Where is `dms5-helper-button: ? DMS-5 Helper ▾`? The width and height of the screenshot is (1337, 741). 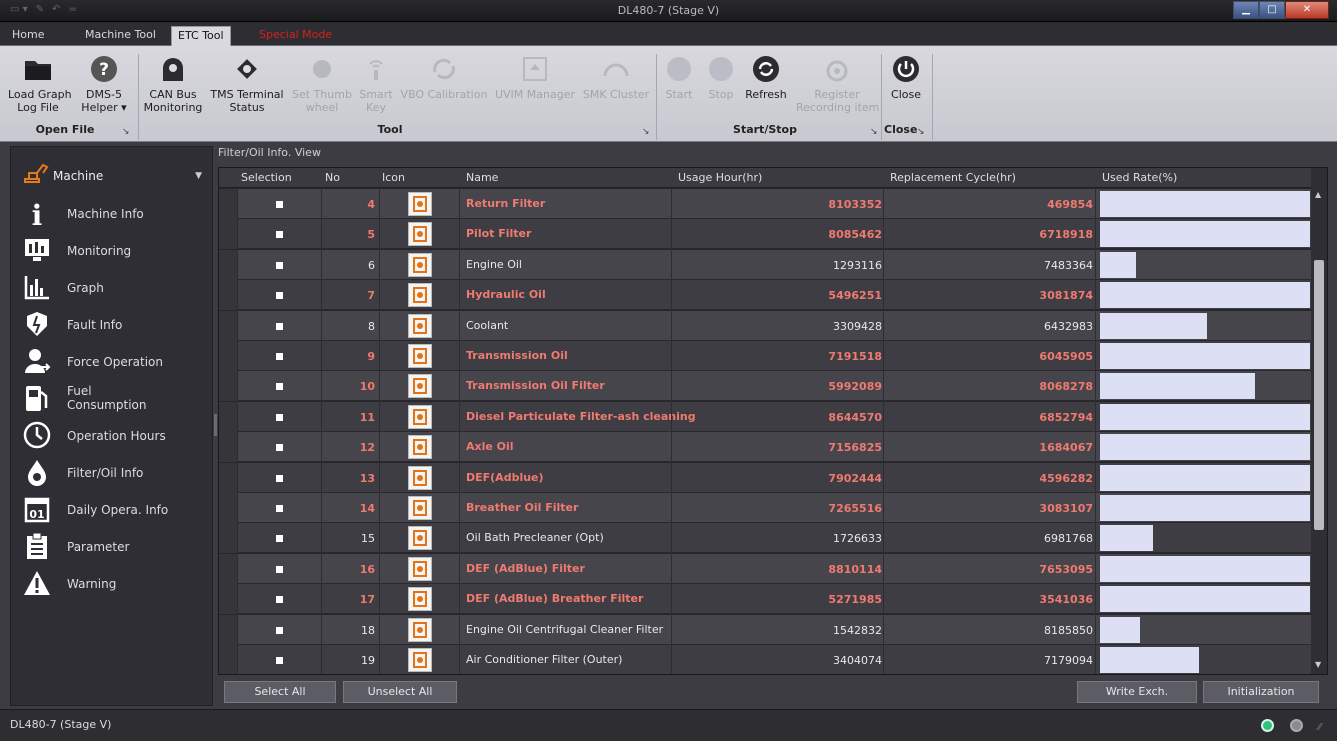
dms5-helper-button: ? DMS-5 Helper ▾ is located at coordinates (104, 82).